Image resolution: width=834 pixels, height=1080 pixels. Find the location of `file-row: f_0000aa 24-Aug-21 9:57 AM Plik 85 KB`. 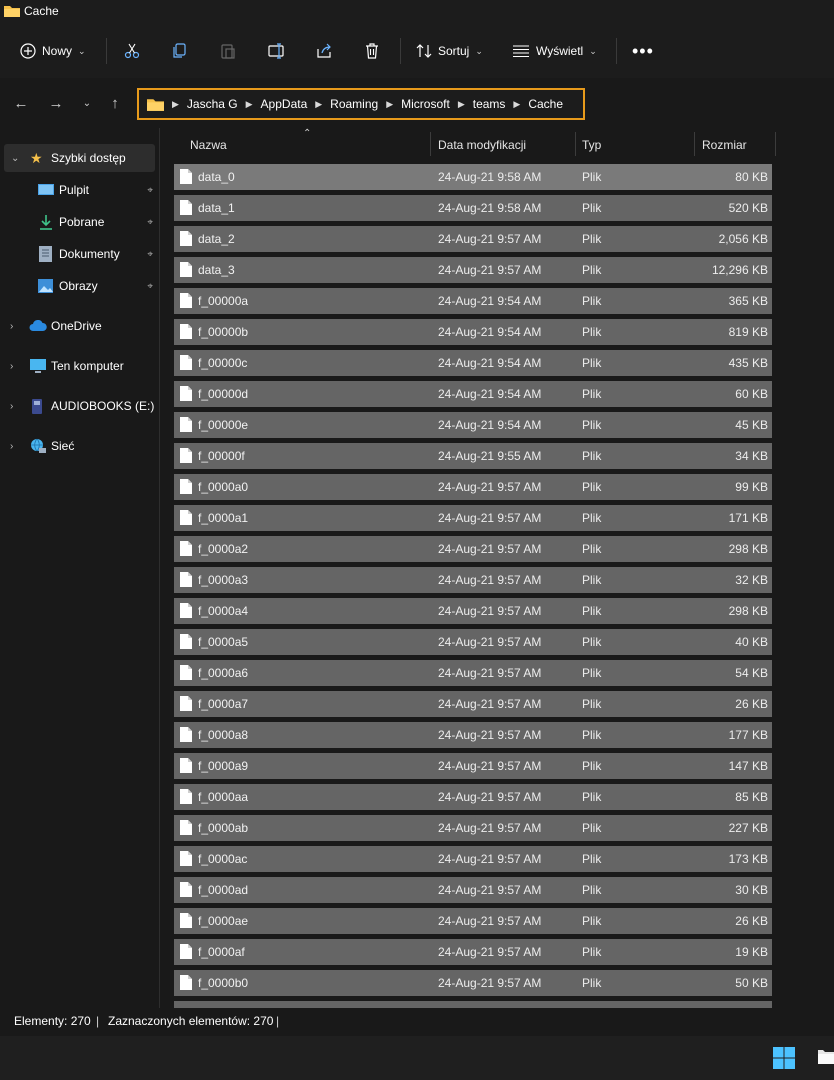

file-row: f_0000aa 24-Aug-21 9:57 AM Plik 85 KB is located at coordinates (473, 797).